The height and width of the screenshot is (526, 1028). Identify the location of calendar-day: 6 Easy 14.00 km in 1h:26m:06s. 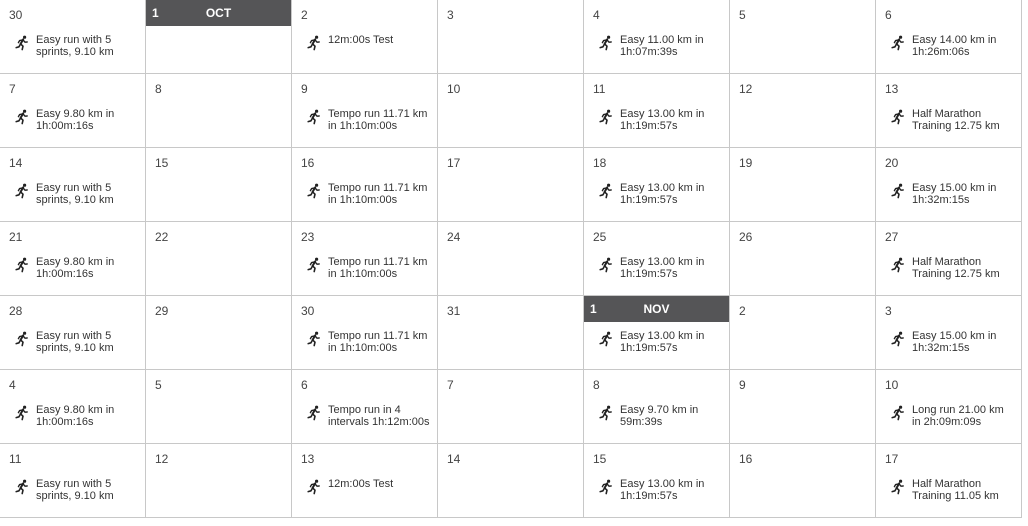
(949, 37).